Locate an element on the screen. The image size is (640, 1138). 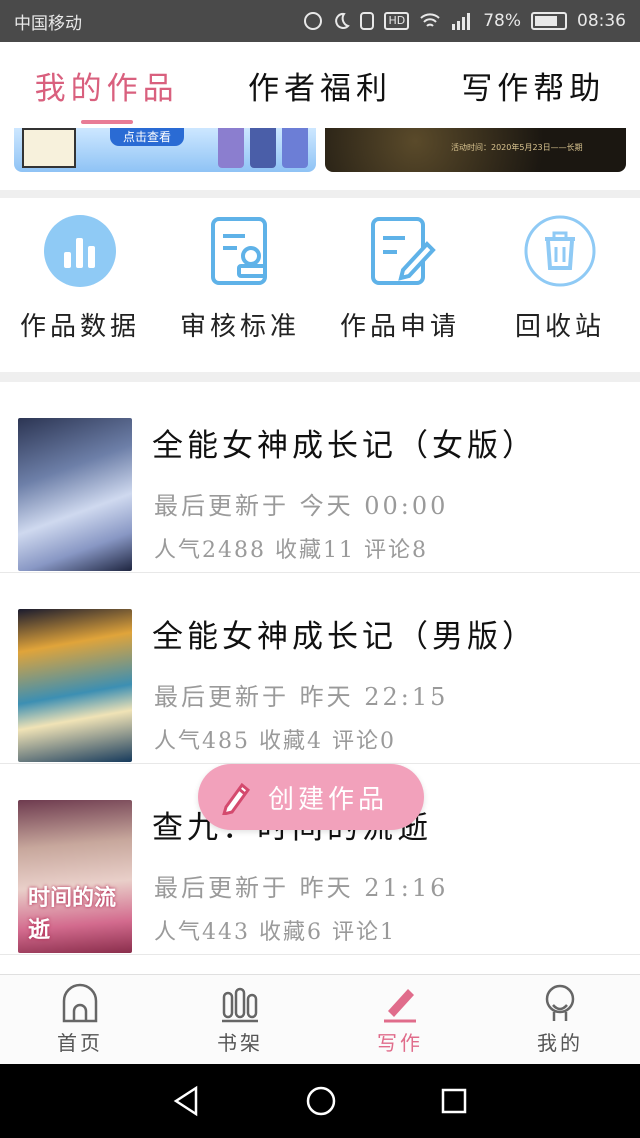
banner-left: 点击查看 is located at coordinates (165, 150).